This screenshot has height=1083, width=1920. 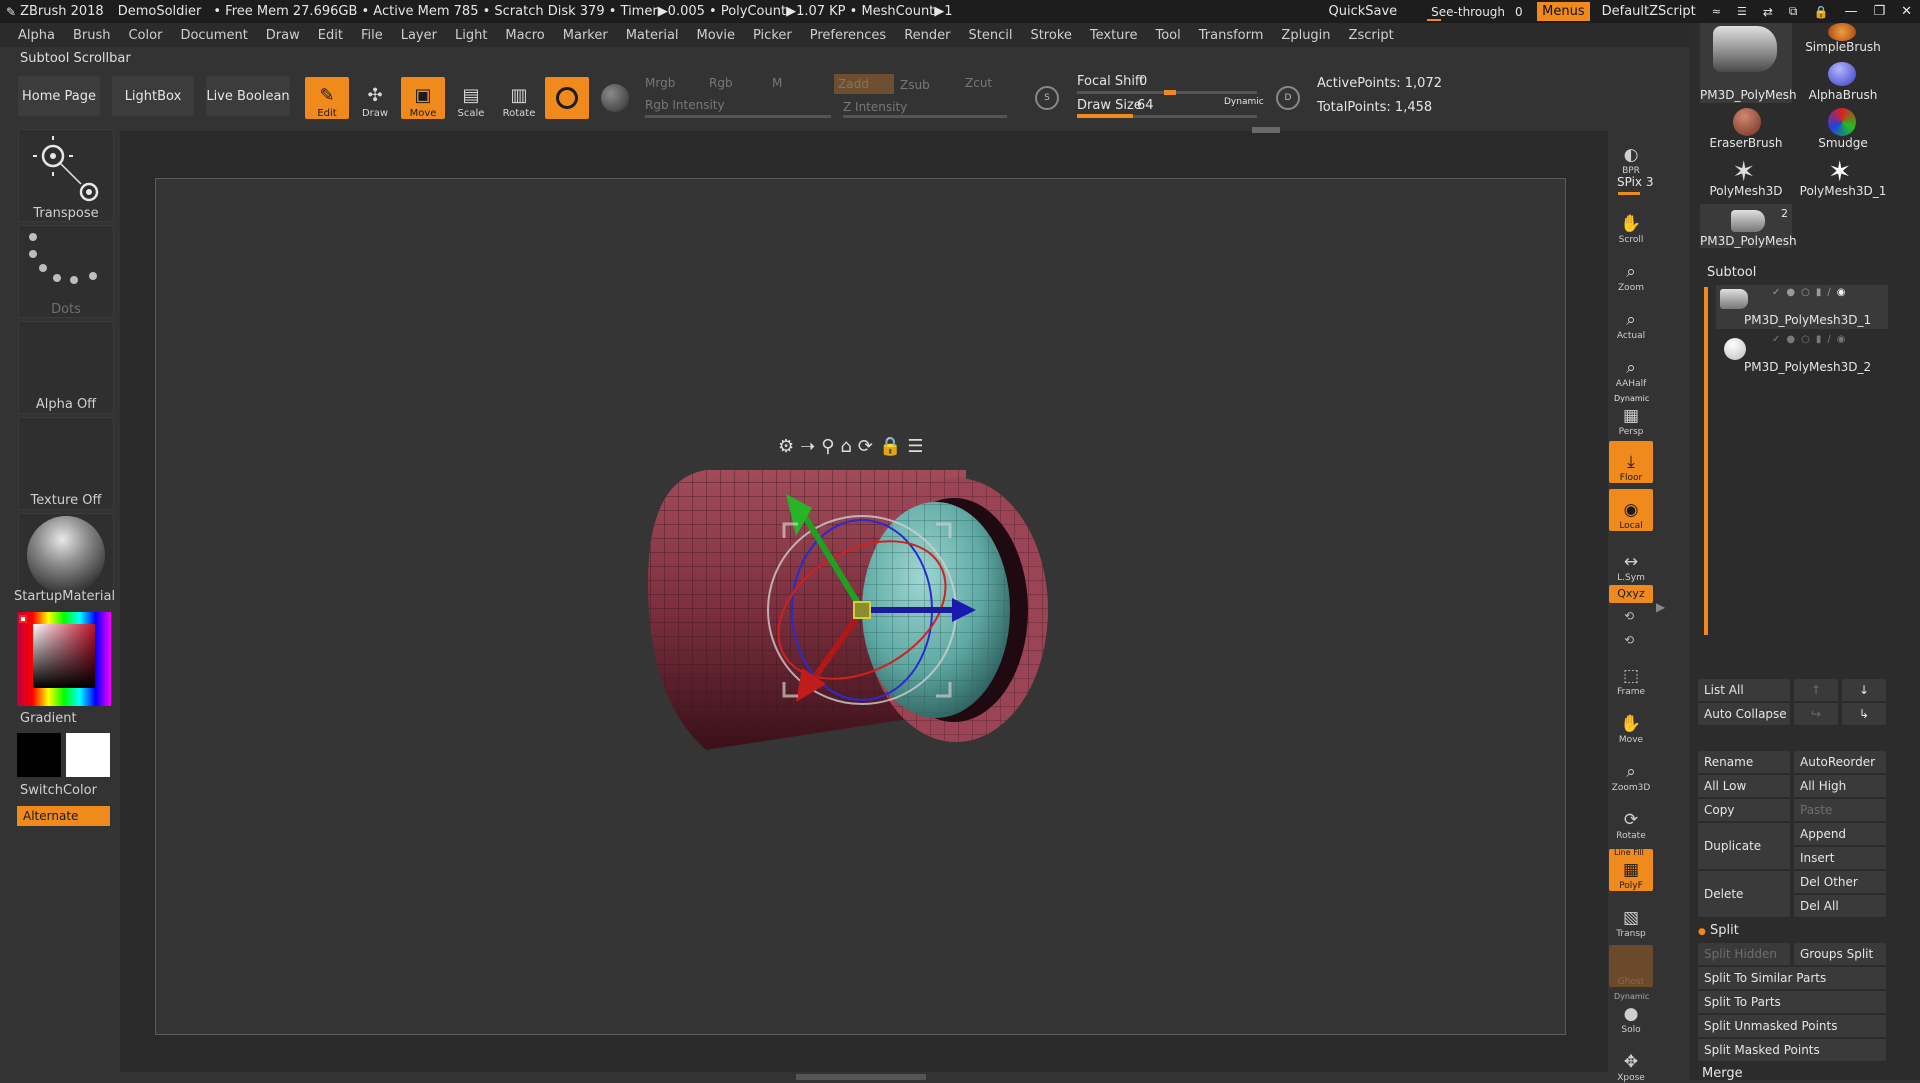 I want to click on split-unmasked-button: Split Unmasked Points, so click(x=1792, y=1026).